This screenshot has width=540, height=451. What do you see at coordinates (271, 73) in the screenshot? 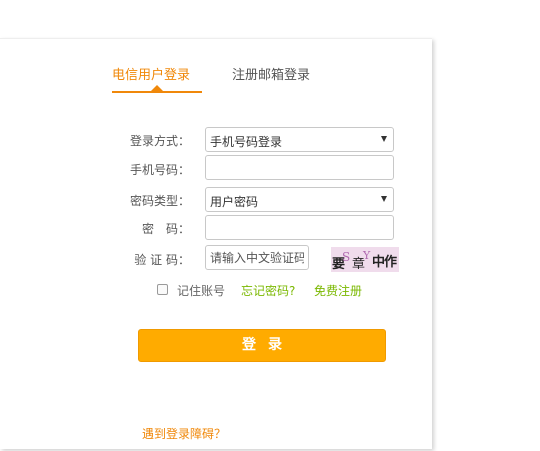
I see `tab-email-login: 注册邮箱登录` at bounding box center [271, 73].